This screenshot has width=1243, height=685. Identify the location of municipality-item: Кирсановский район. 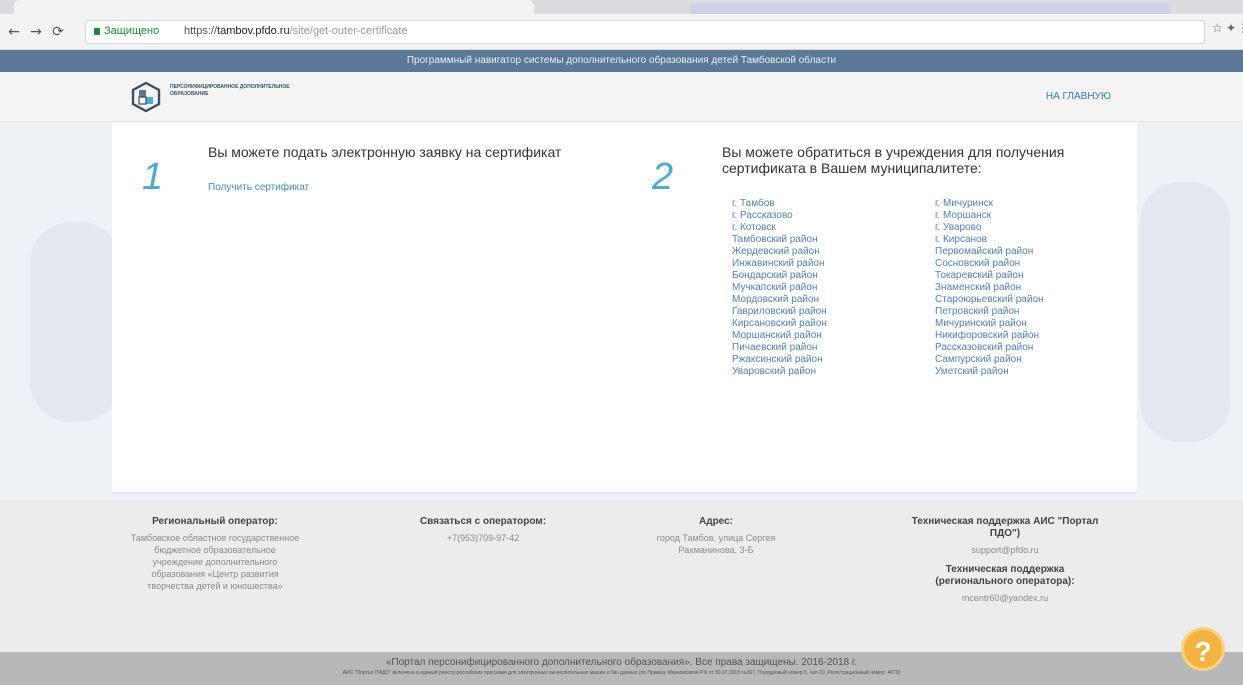
(779, 324).